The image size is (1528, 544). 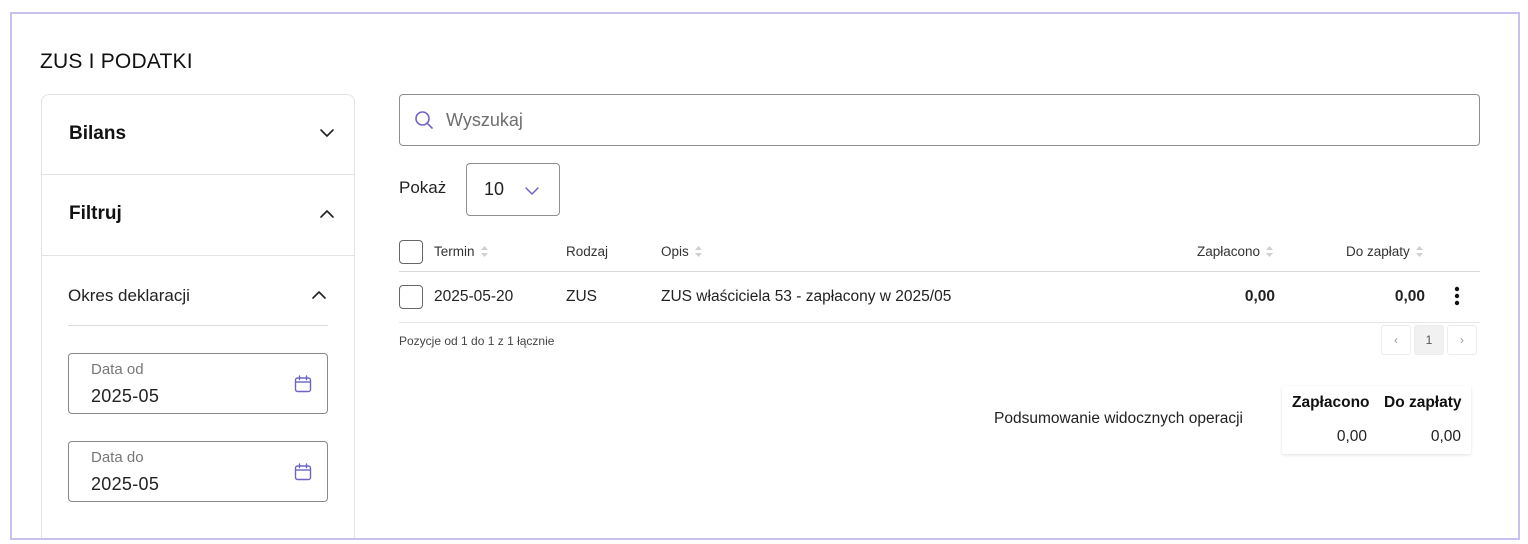 I want to click on prev-page-button: ‹, so click(x=1396, y=340).